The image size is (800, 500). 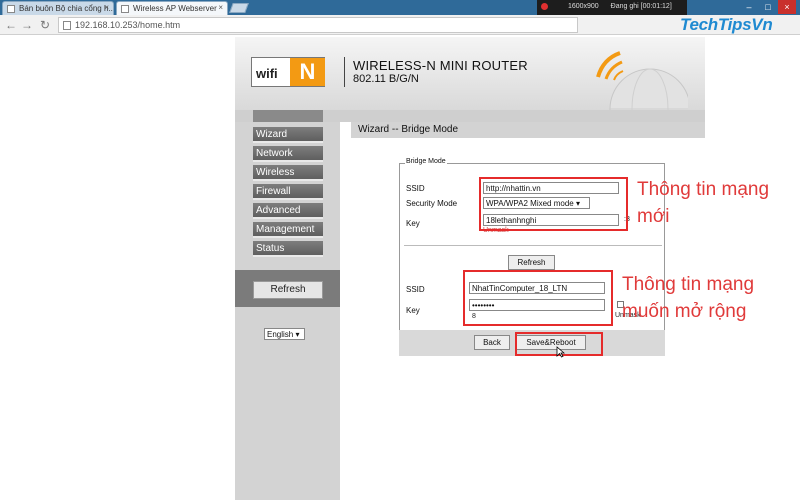 What do you see at coordinates (787, 7) in the screenshot?
I see `close-window-button: ×` at bounding box center [787, 7].